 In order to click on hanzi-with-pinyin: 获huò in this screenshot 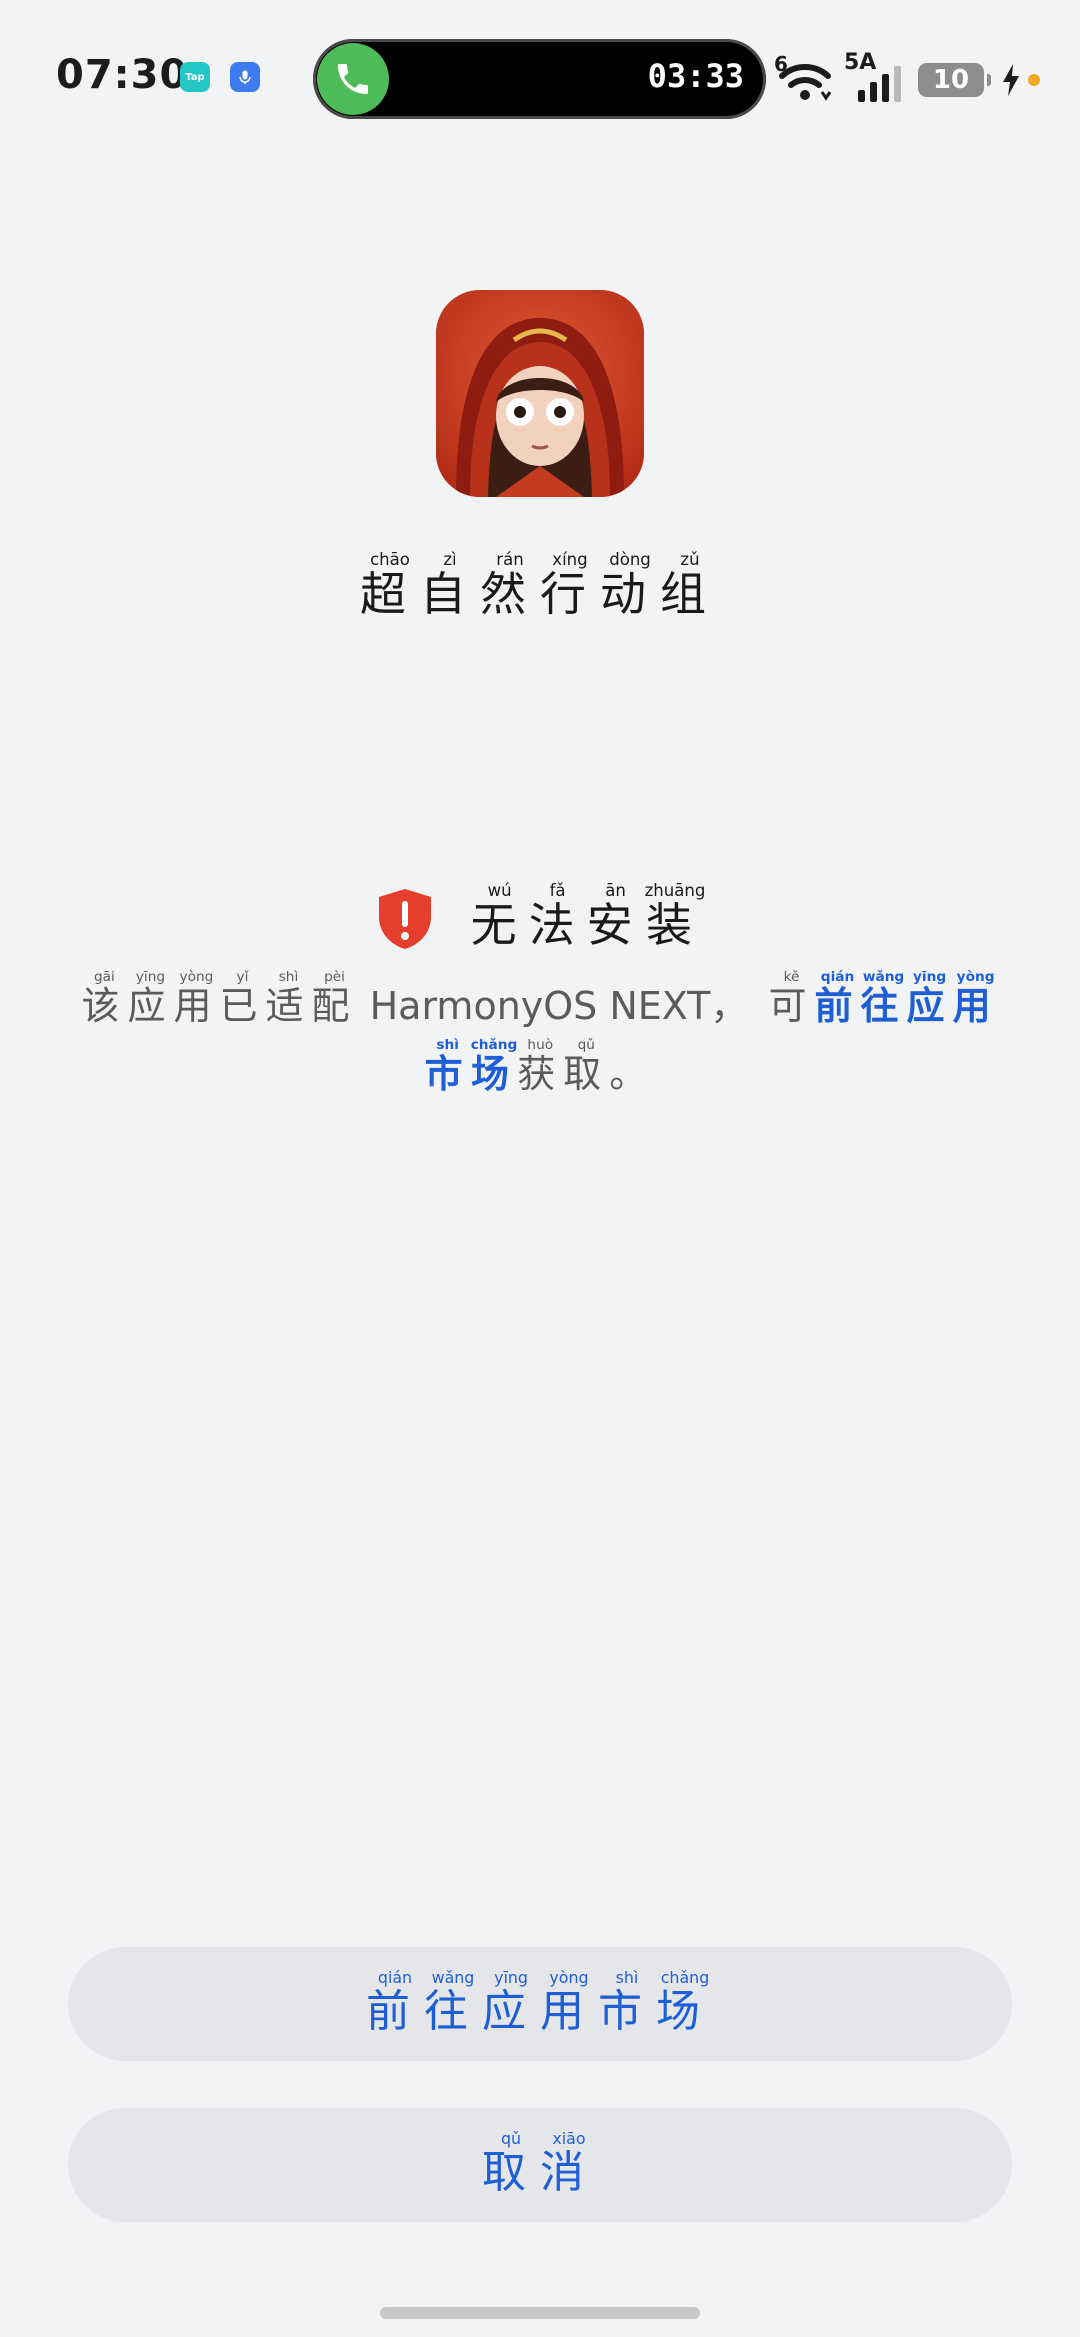, I will do `click(540, 1066)`.